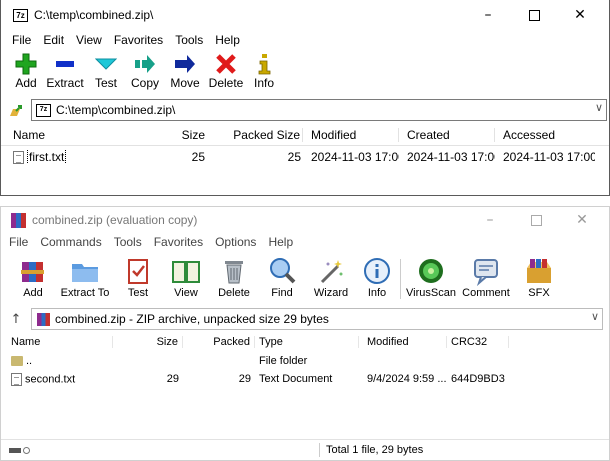 The width and height of the screenshot is (610, 461). Describe the element at coordinates (17, 361) in the screenshot. I see `folder-icon` at that location.